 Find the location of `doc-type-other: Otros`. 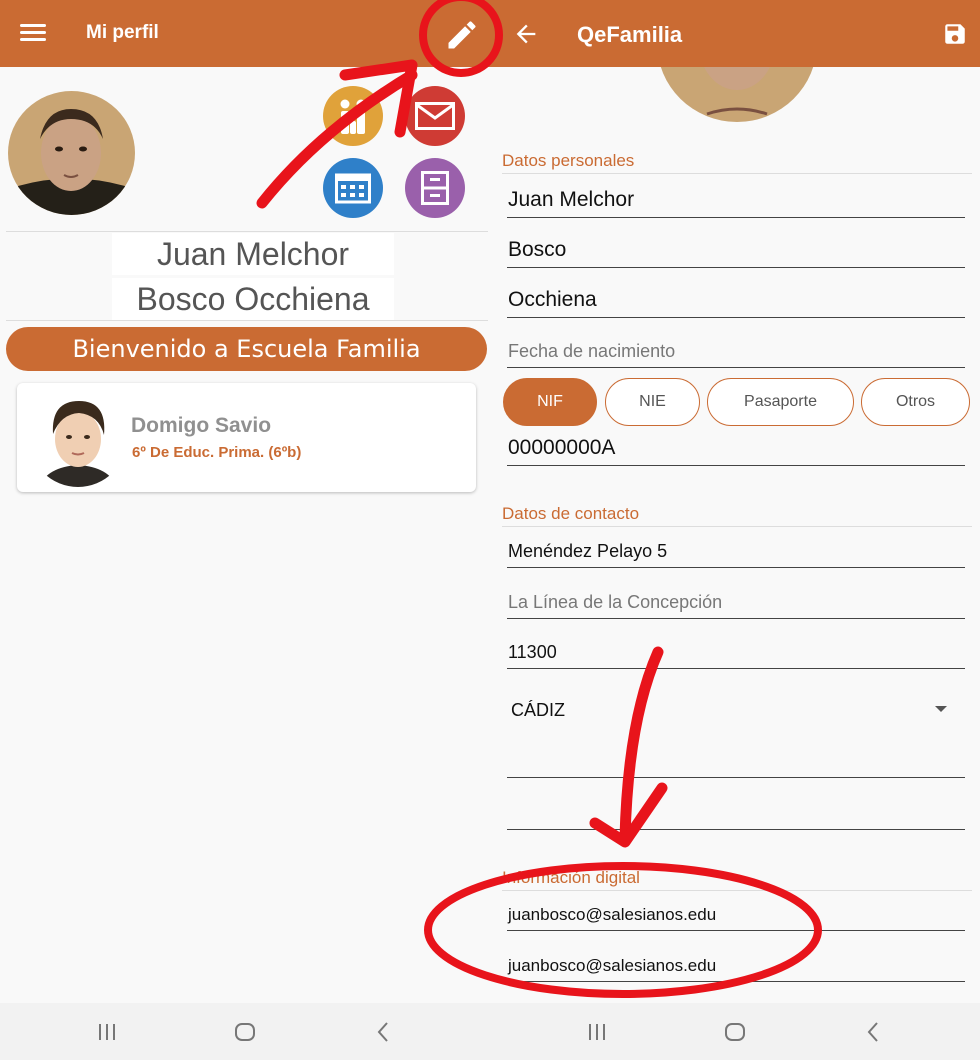

doc-type-other: Otros is located at coordinates (915, 402).